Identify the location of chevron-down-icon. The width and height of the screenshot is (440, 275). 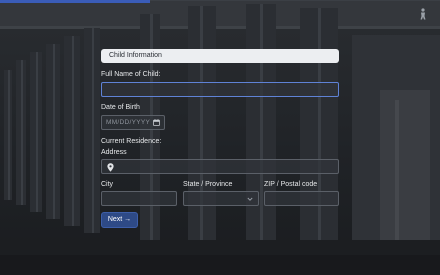
(250, 199).